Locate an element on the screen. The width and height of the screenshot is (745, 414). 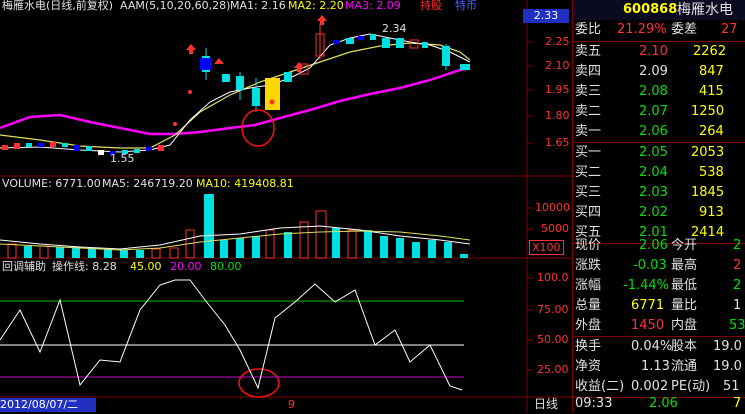
weibi-row: 委比 21.29% 委差 27 is located at coordinates (659, 30).